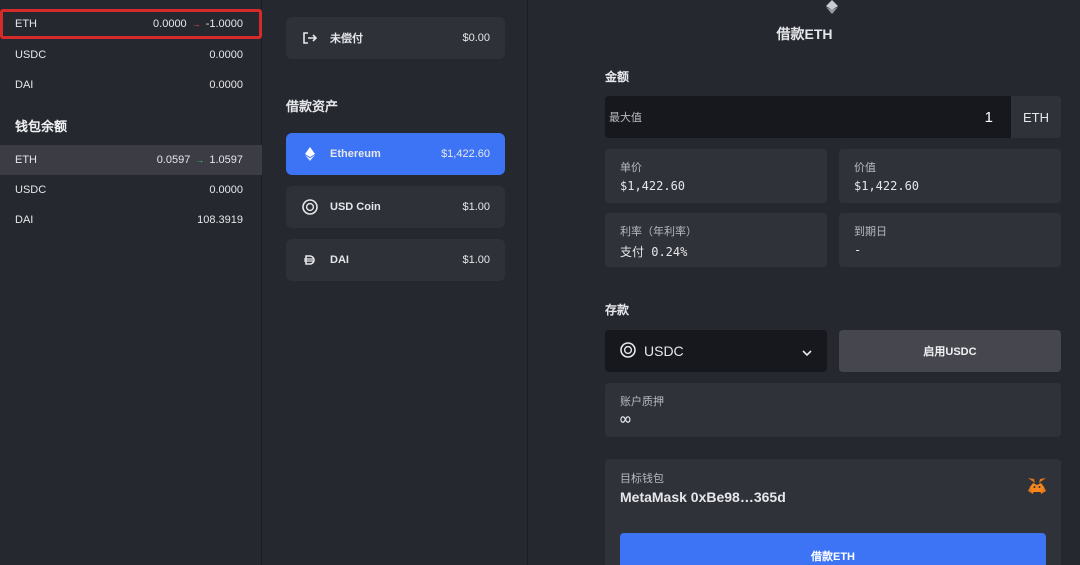 Image resolution: width=1080 pixels, height=565 pixels. Describe the element at coordinates (808, 117) in the screenshot. I see `amount-input: 最大值 1` at that location.